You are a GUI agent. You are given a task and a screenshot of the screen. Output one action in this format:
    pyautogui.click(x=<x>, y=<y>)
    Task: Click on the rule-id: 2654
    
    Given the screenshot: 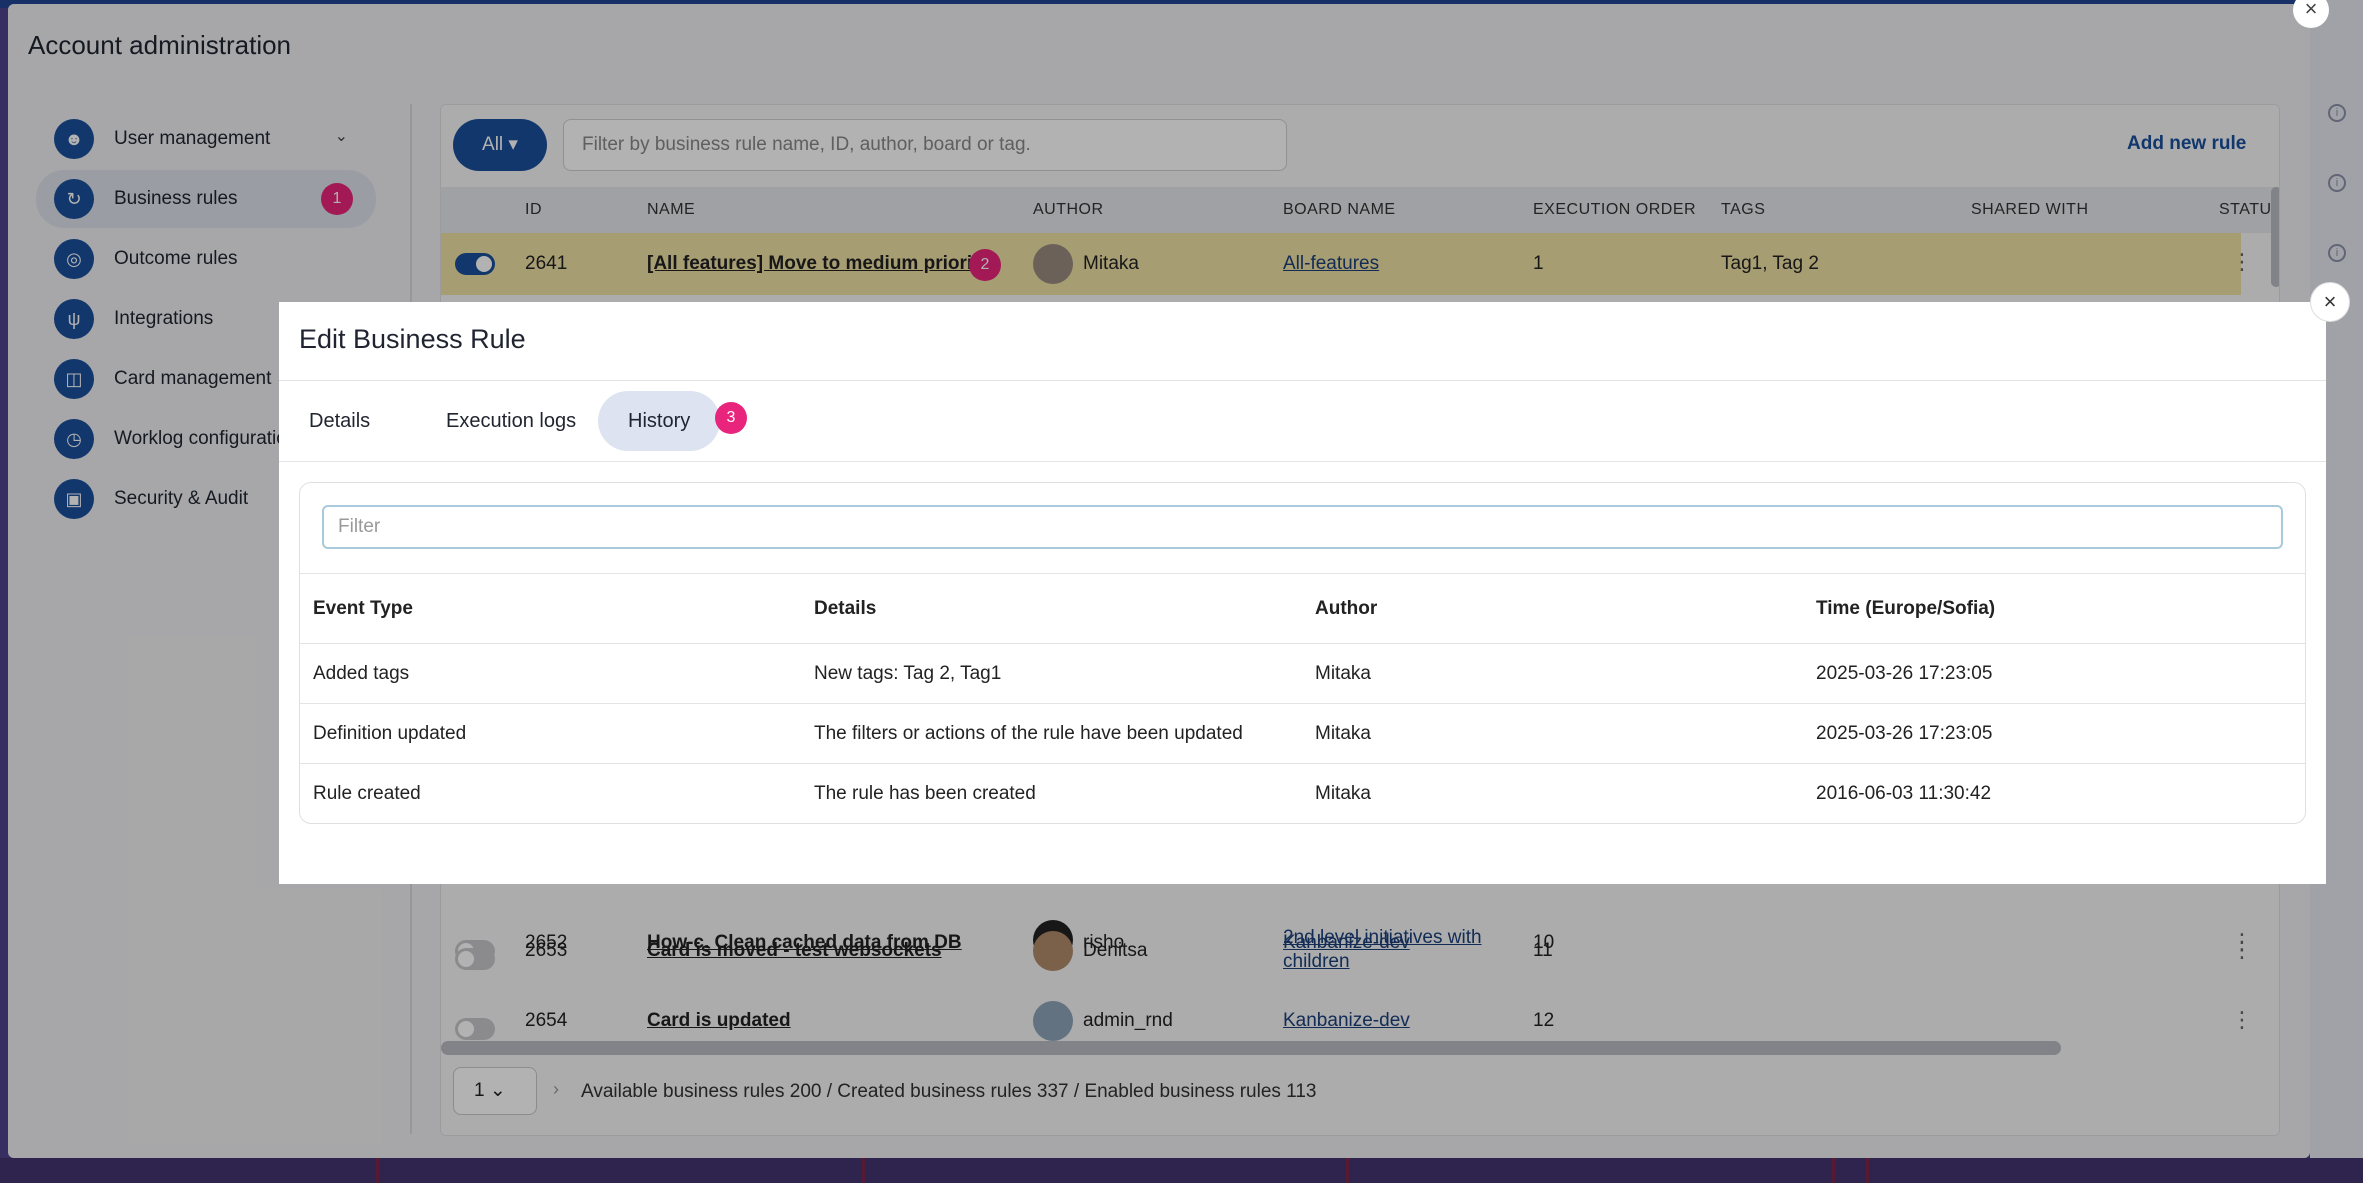 What is the action you would take?
    pyautogui.click(x=546, y=1020)
    